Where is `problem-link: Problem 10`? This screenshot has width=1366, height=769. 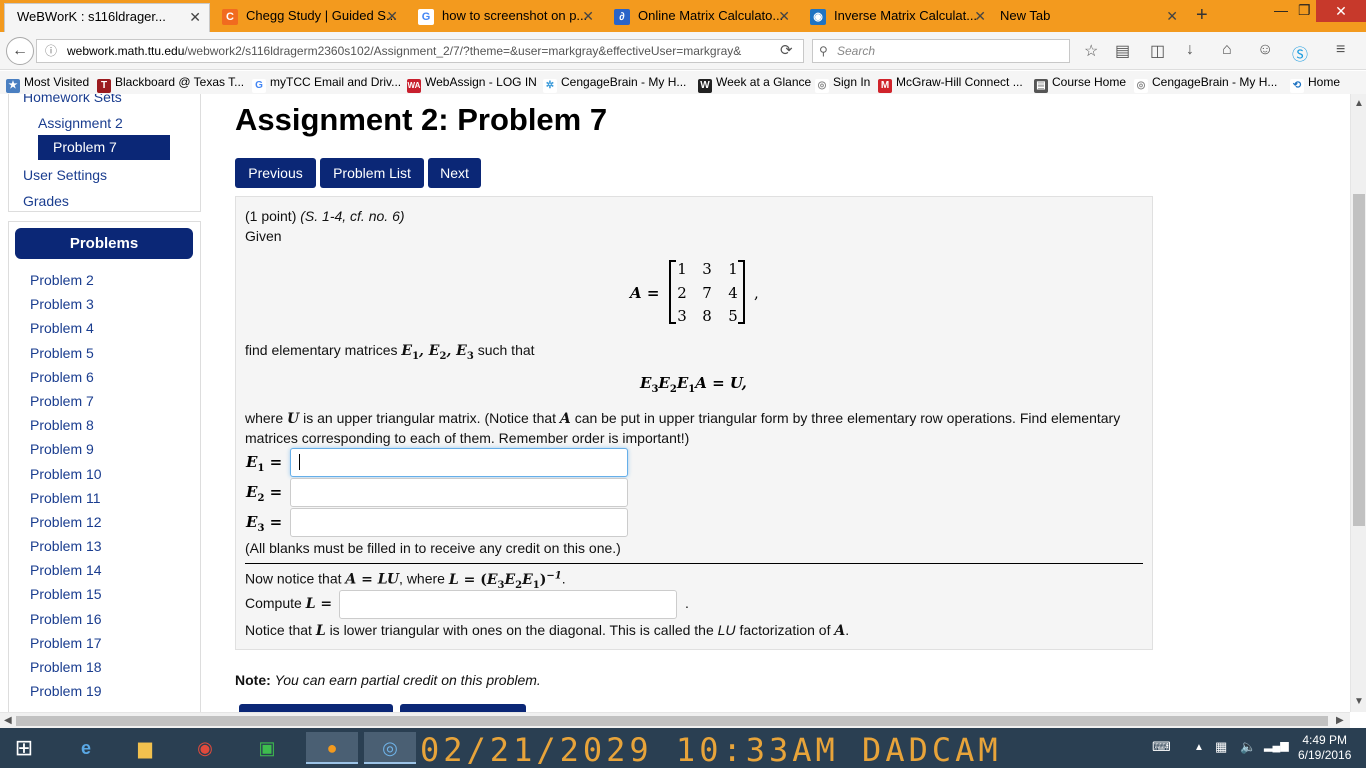
problem-link: Problem 10 is located at coordinates (66, 478).